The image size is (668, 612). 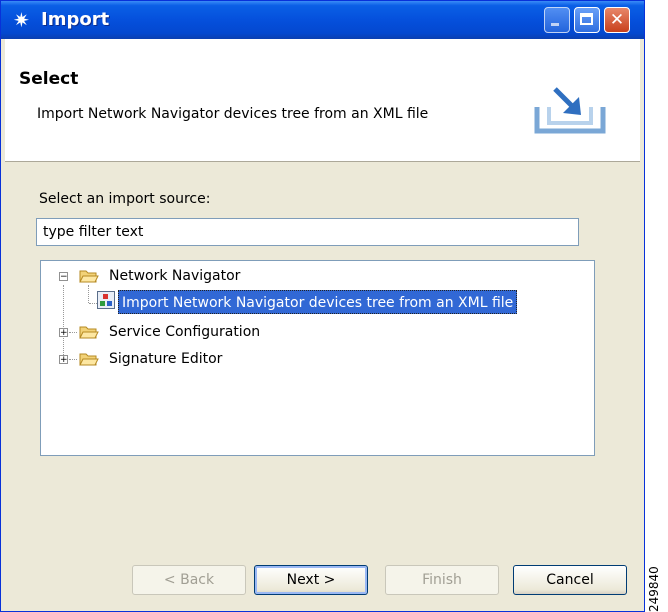 What do you see at coordinates (63, 277) in the screenshot?
I see `collapse-toggle: −` at bounding box center [63, 277].